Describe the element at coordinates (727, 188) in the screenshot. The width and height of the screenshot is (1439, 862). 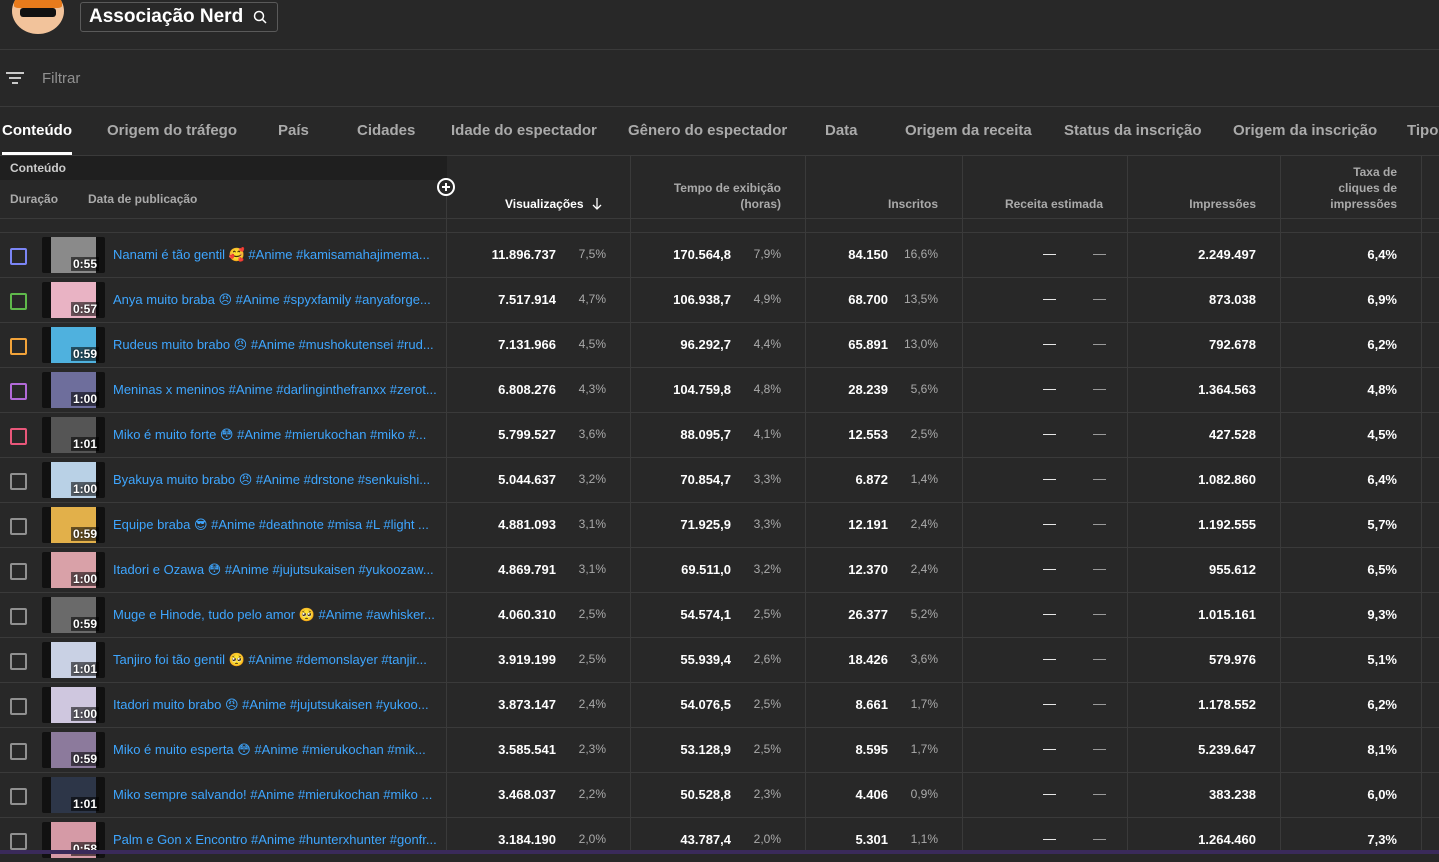
I see `col-watch-time-line1: Tempo de exibição` at that location.